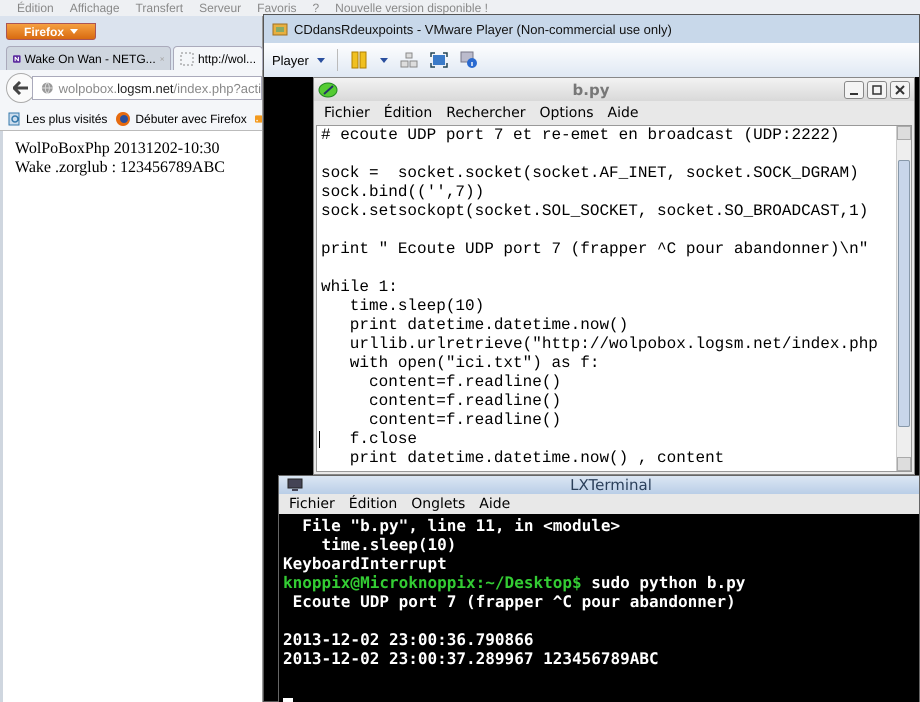 The height and width of the screenshot is (702, 920). I want to click on blank-page-icon, so click(187, 59).